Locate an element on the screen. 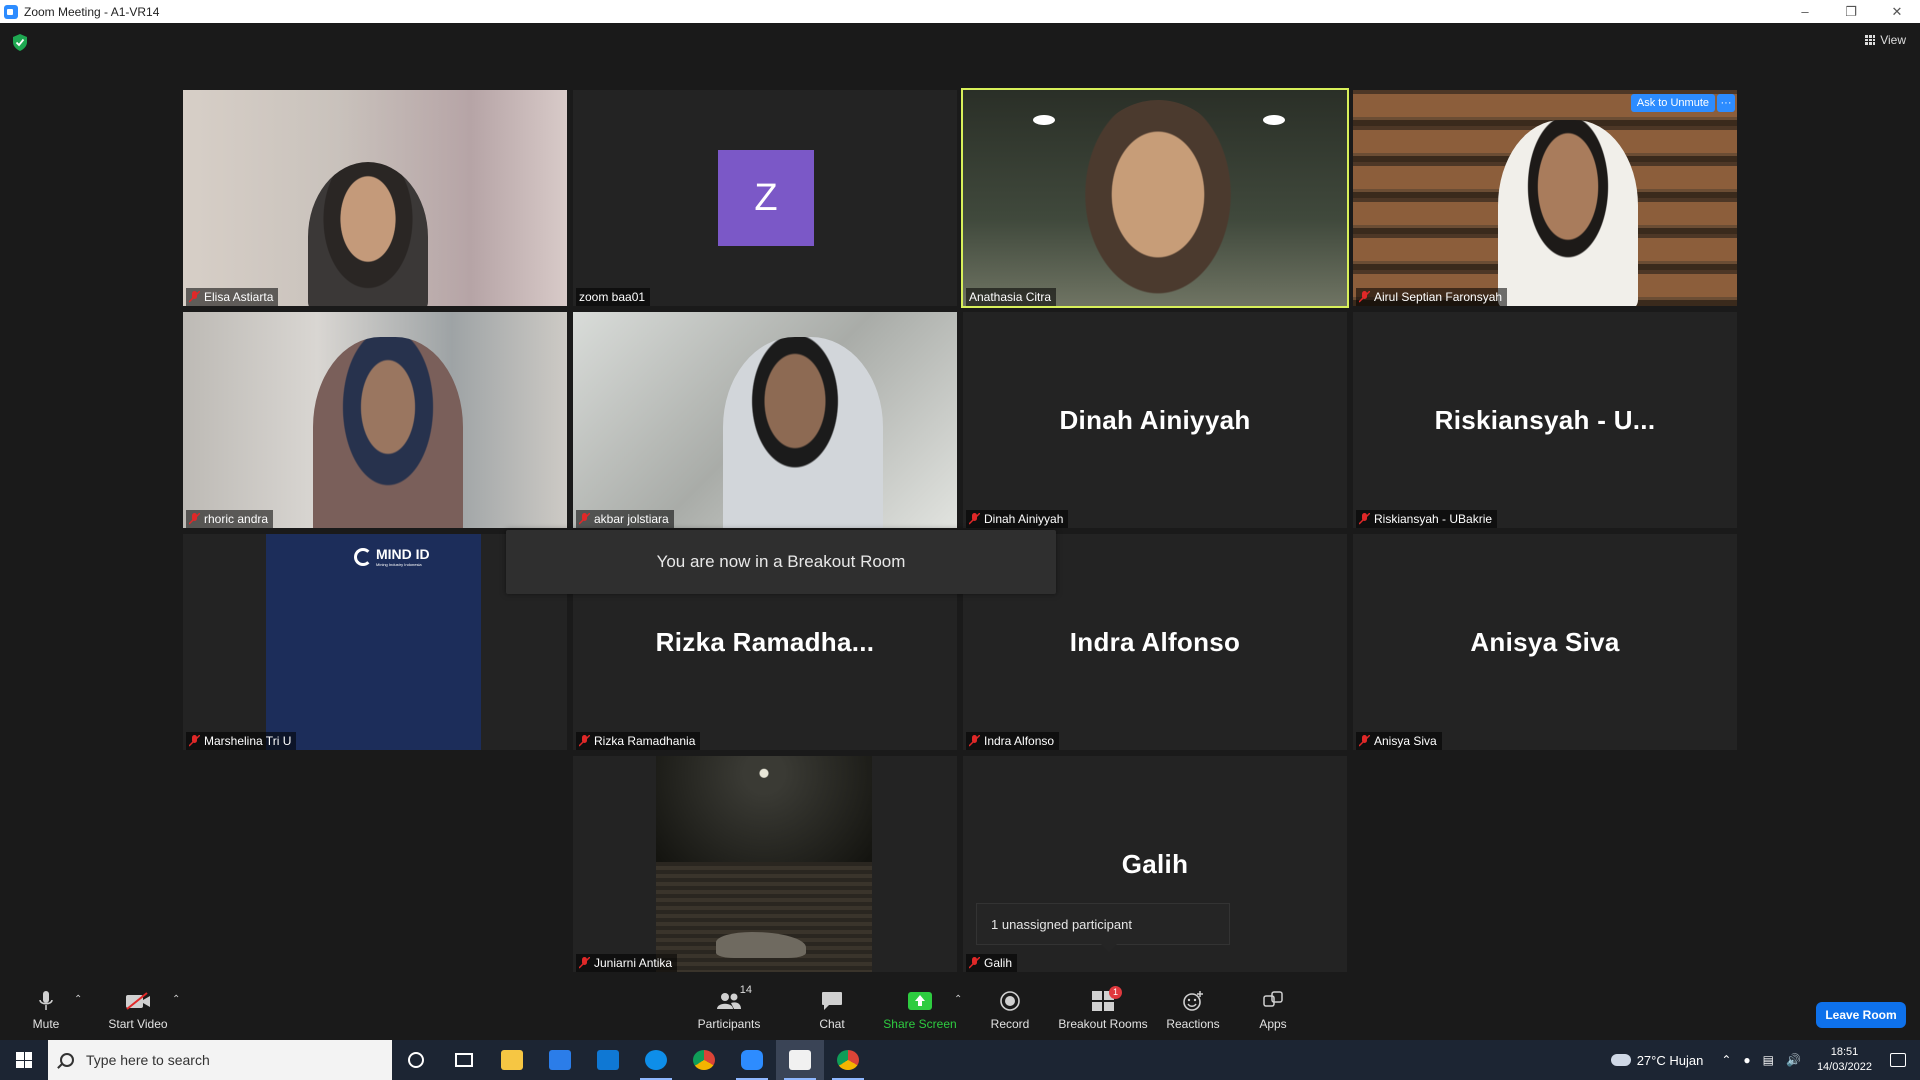 The height and width of the screenshot is (1080, 1920). leave-room-button: Leave Room is located at coordinates (1861, 1015).